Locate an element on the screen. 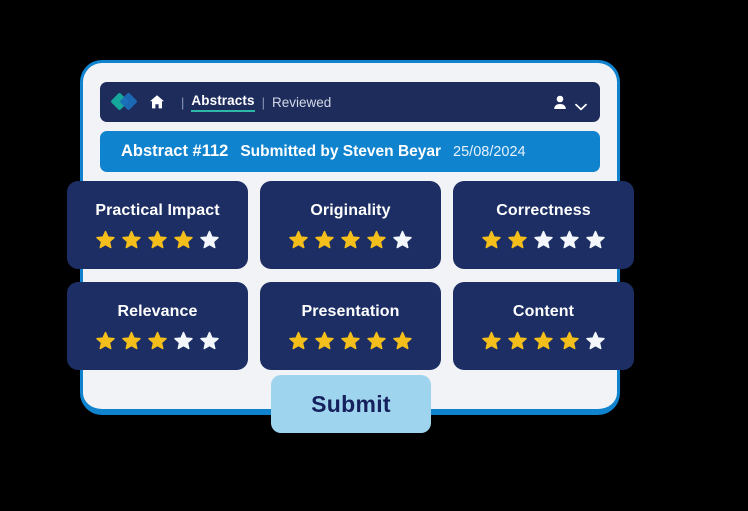 This screenshot has height=511, width=748. navbar-user-menu is located at coordinates (570, 103).